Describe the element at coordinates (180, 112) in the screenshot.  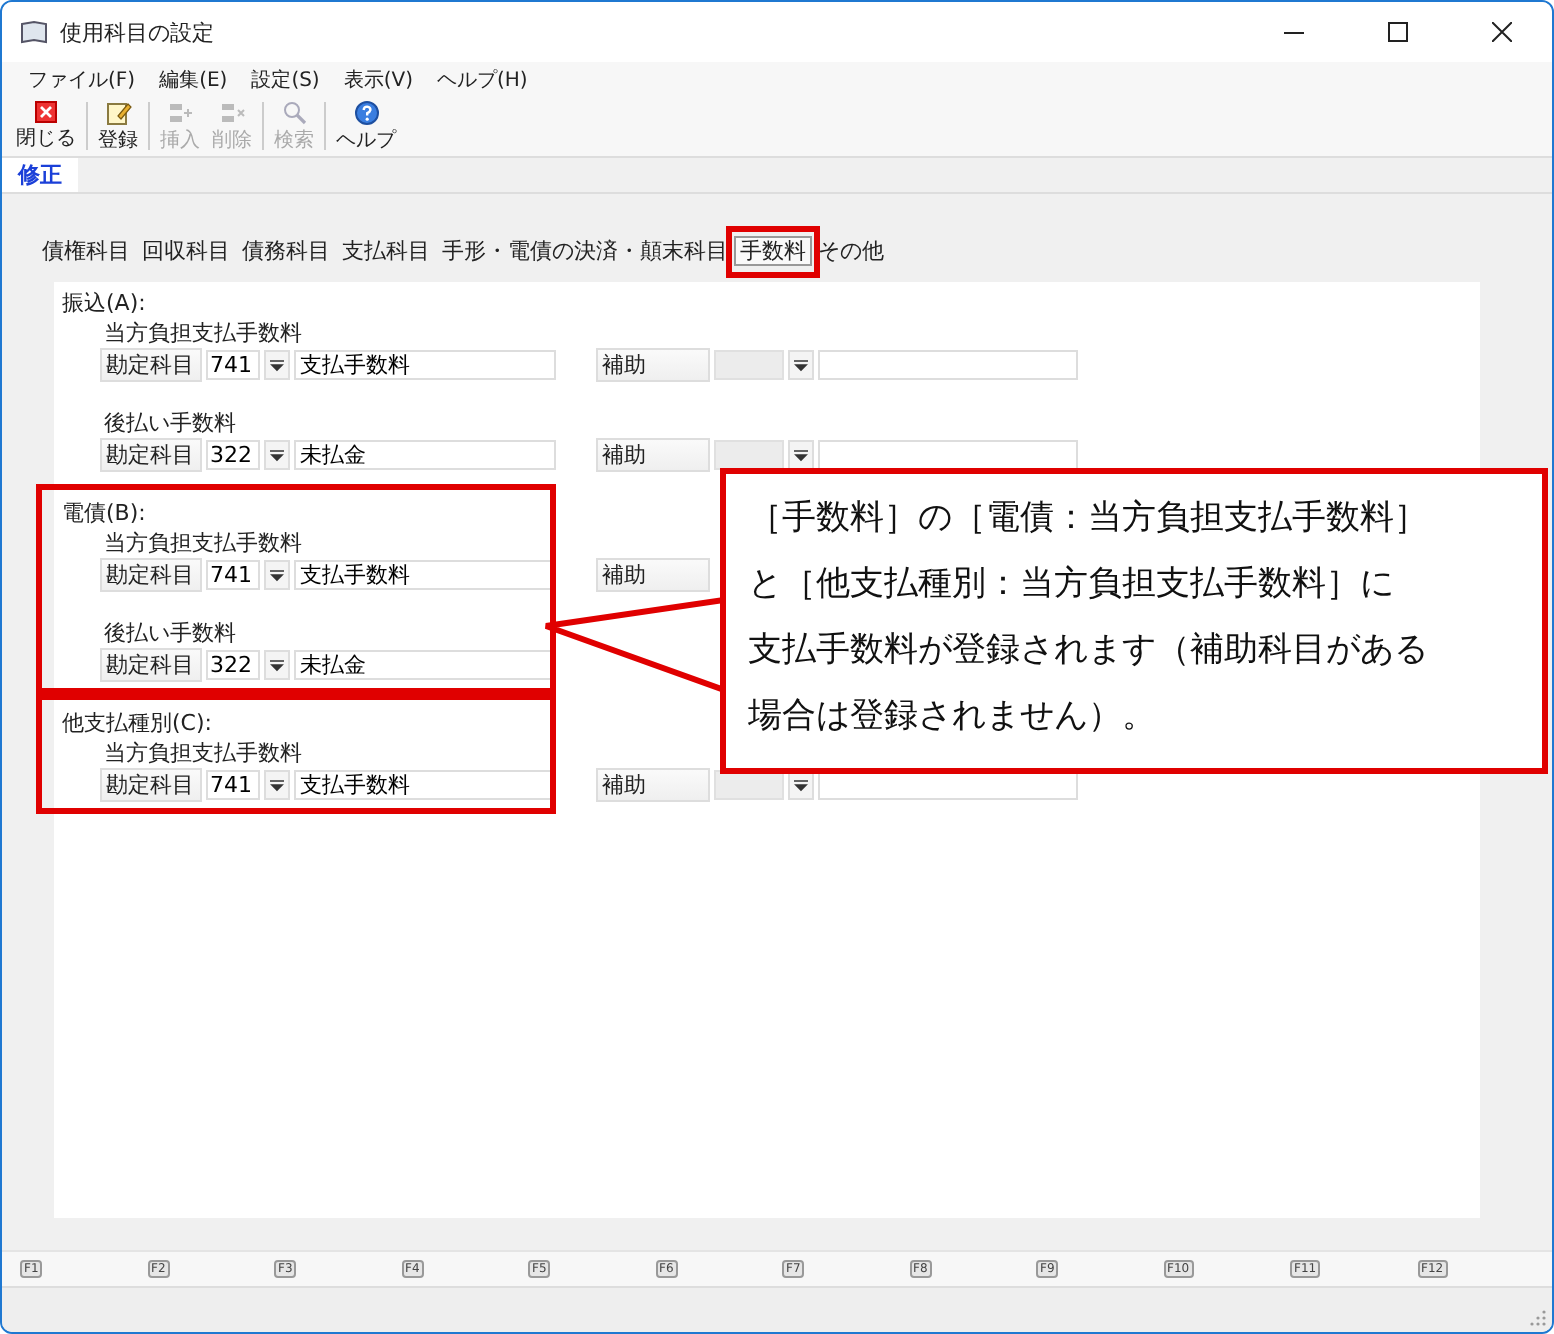
I see `insert-icon` at that location.